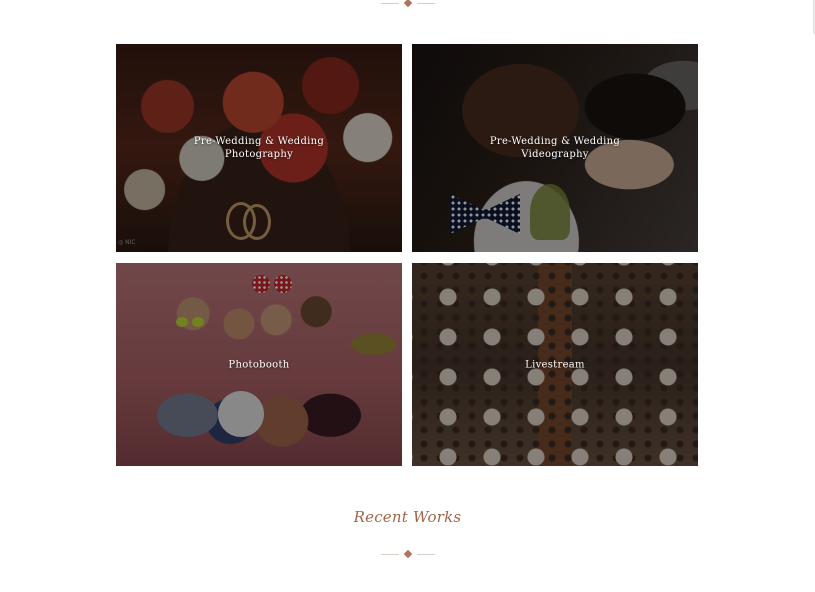 Image resolution: width=815 pixels, height=592 pixels. I want to click on service-tile-livestream: Livestream, so click(555, 364).